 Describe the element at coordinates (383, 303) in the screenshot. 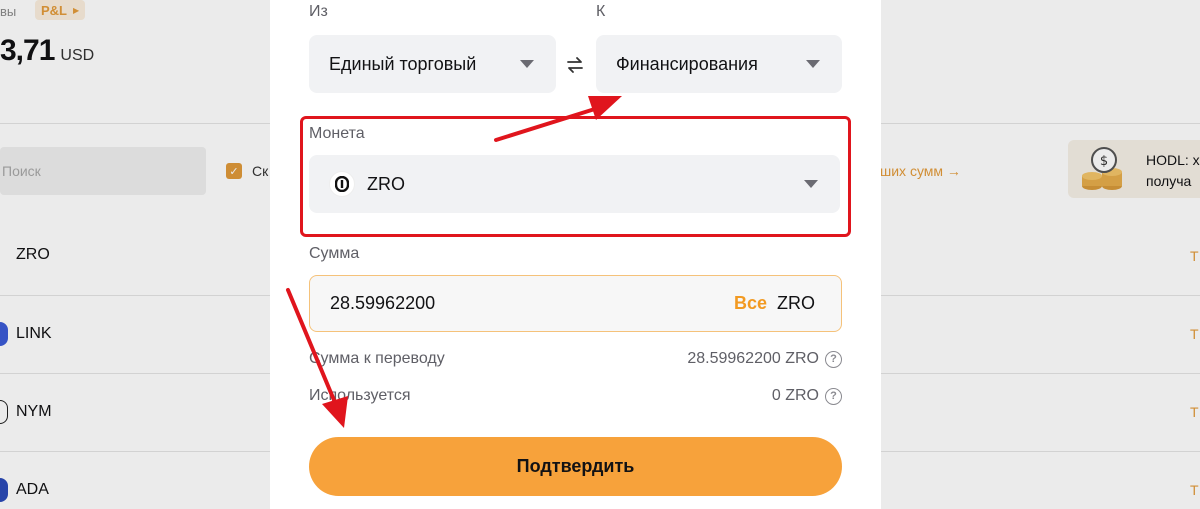

I see `amount-value: 28.59962200` at that location.